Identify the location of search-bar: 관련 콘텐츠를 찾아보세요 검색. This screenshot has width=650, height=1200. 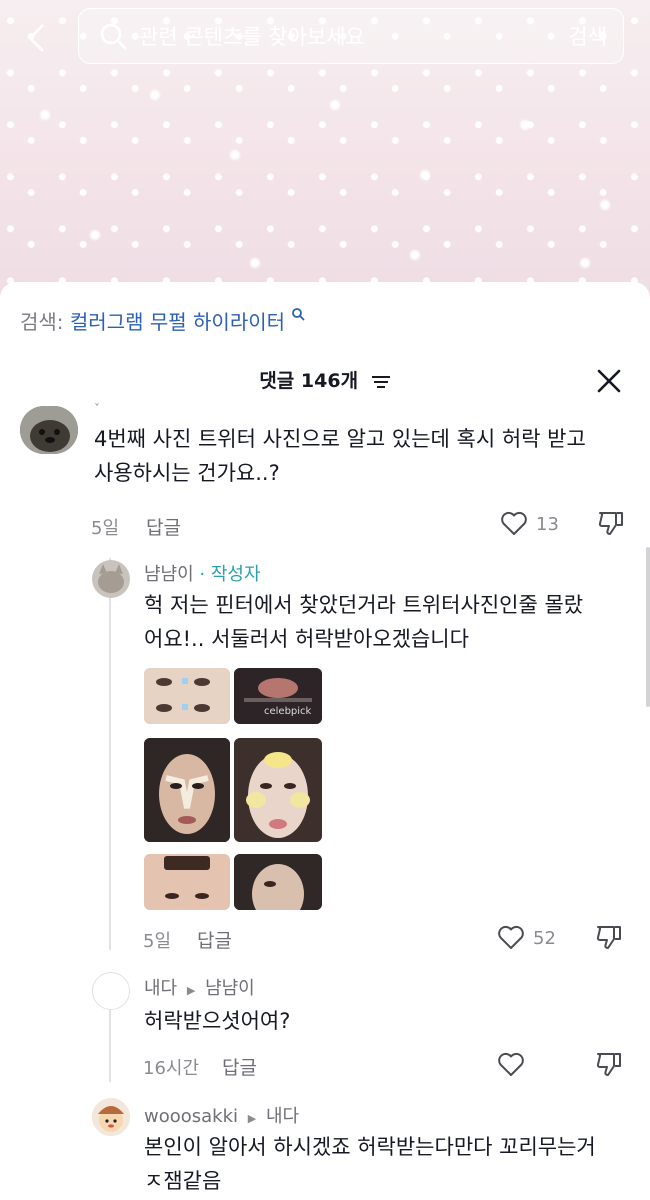
(351, 36).